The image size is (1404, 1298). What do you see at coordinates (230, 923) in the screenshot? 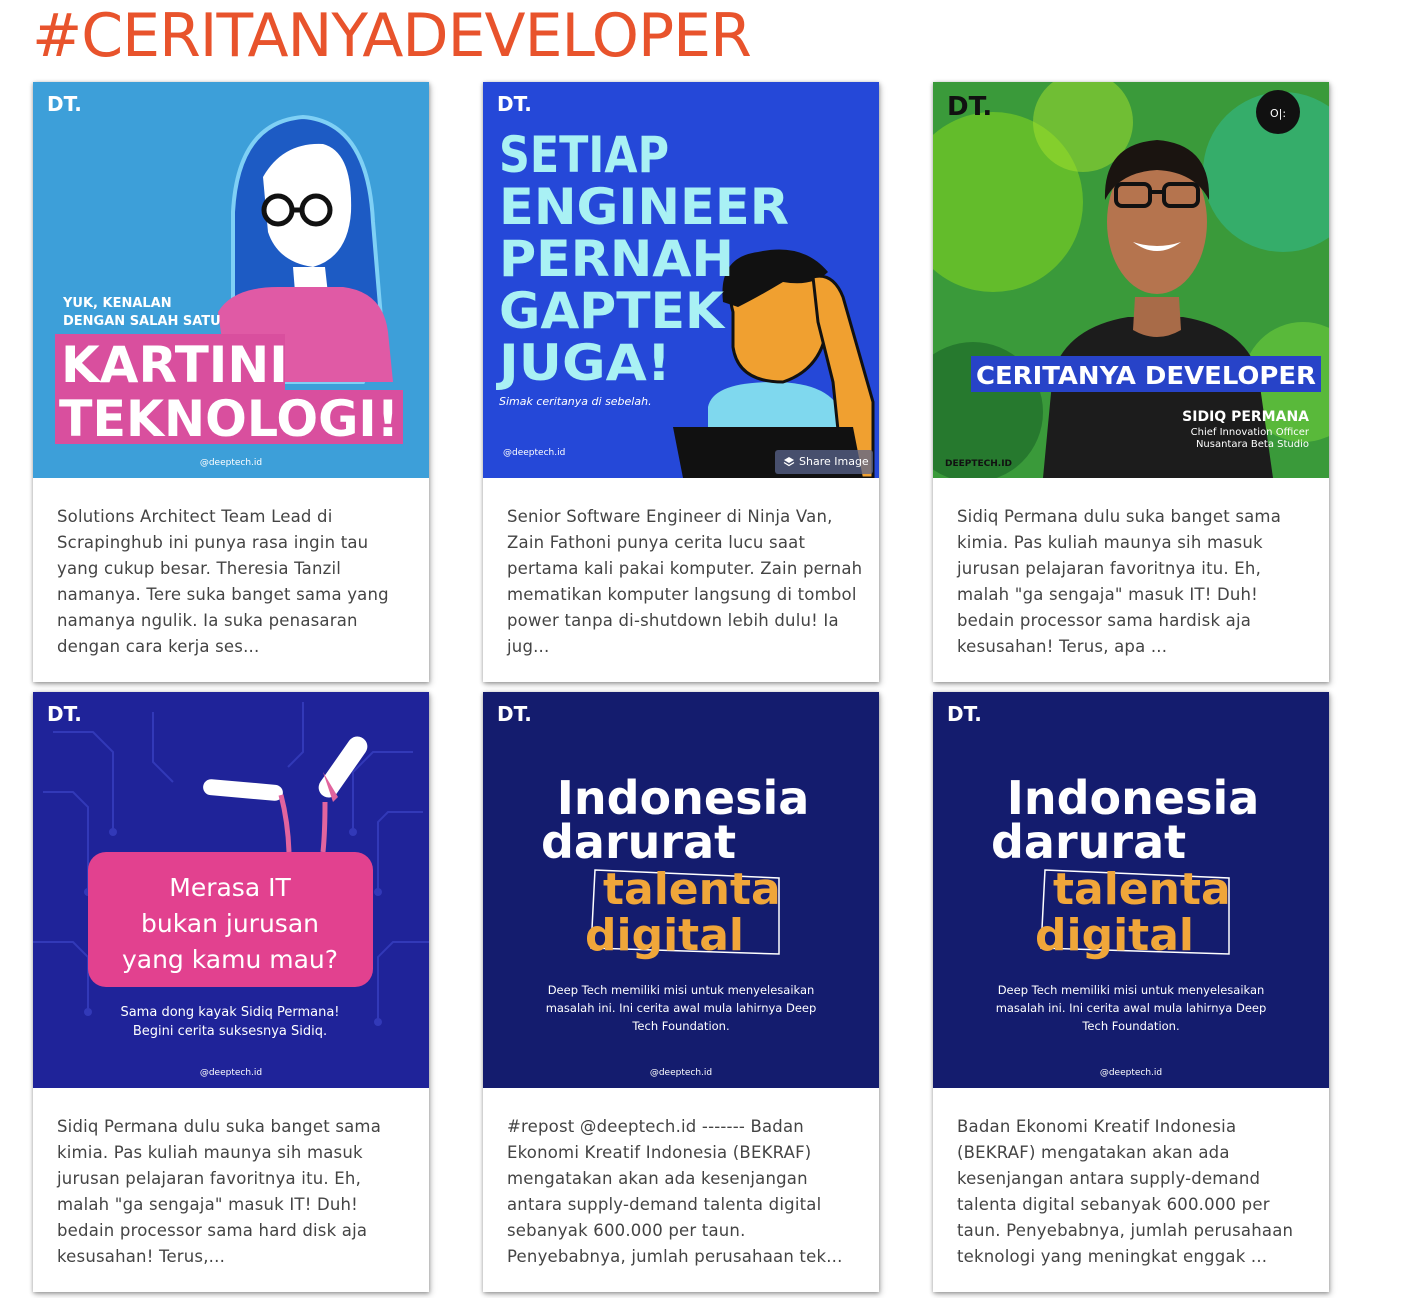
I see `bubble-text: bukan jurusan` at bounding box center [230, 923].